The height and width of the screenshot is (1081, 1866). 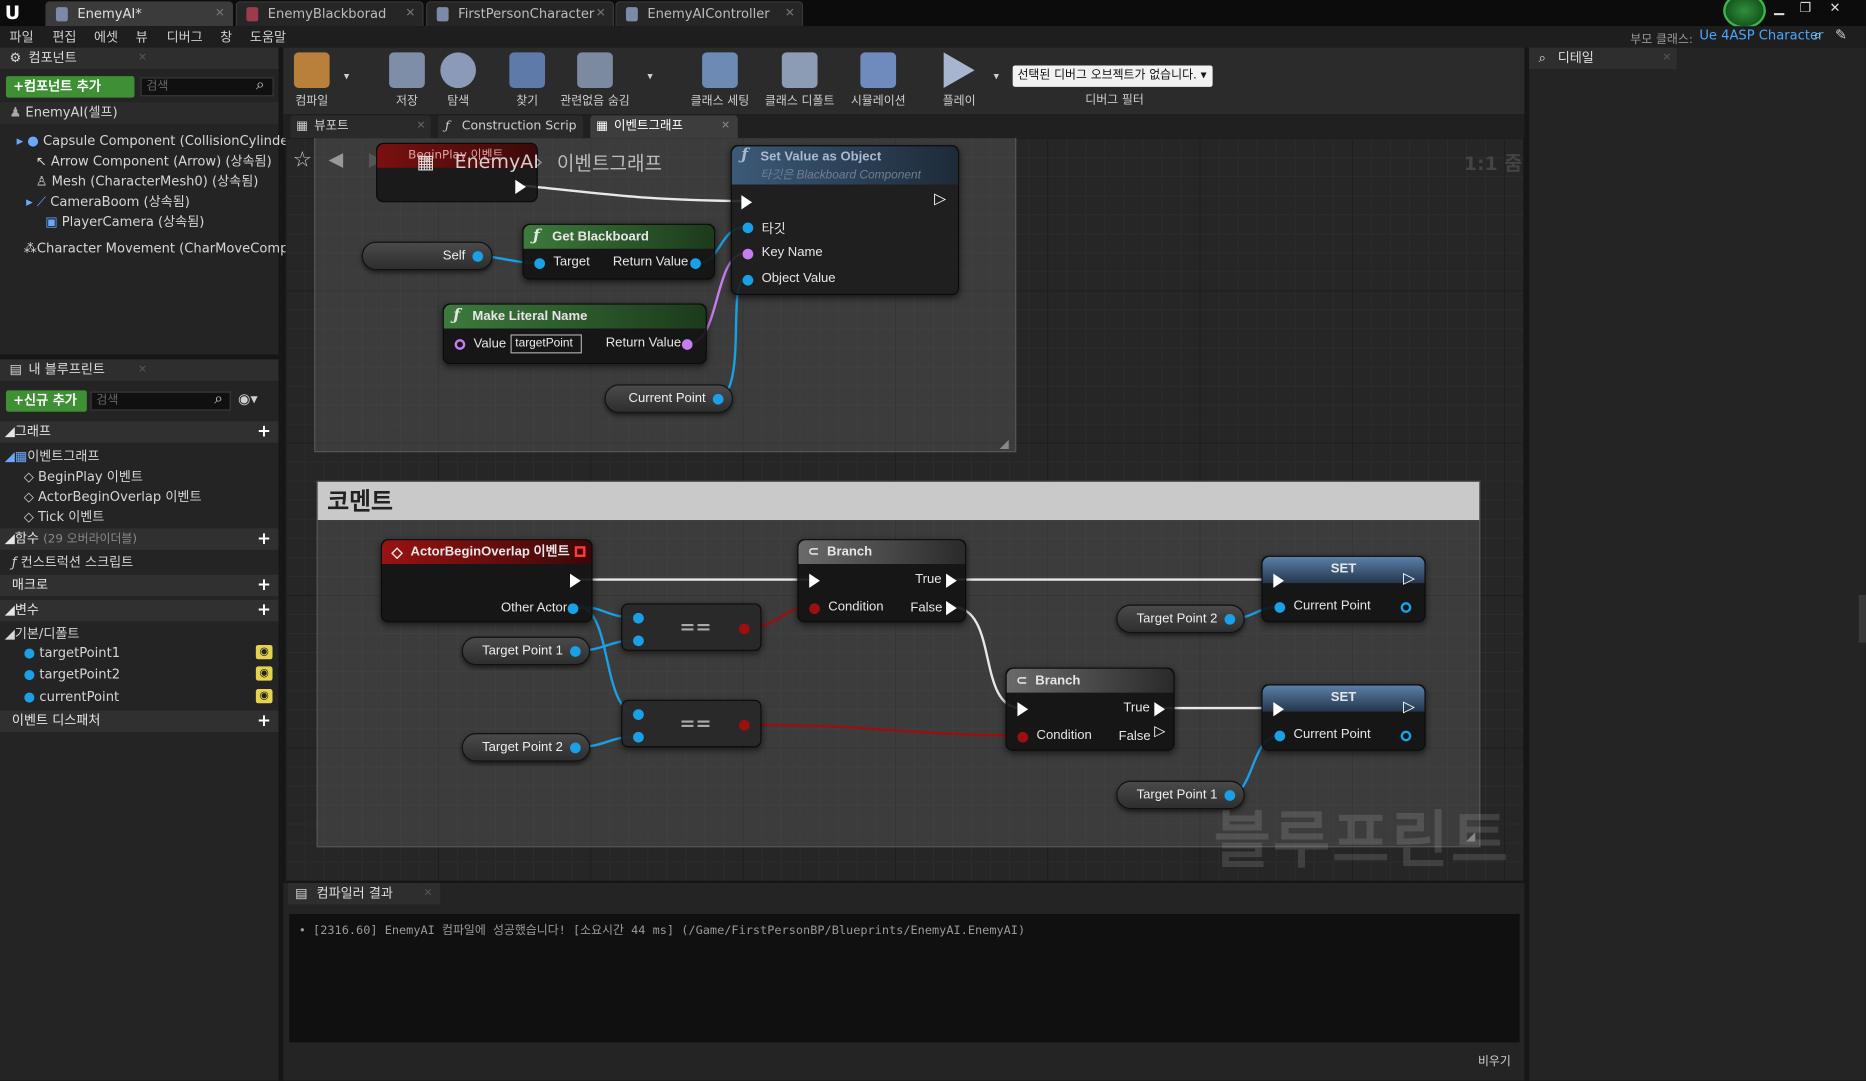 I want to click on close-window-button: ✕, so click(x=1835, y=9).